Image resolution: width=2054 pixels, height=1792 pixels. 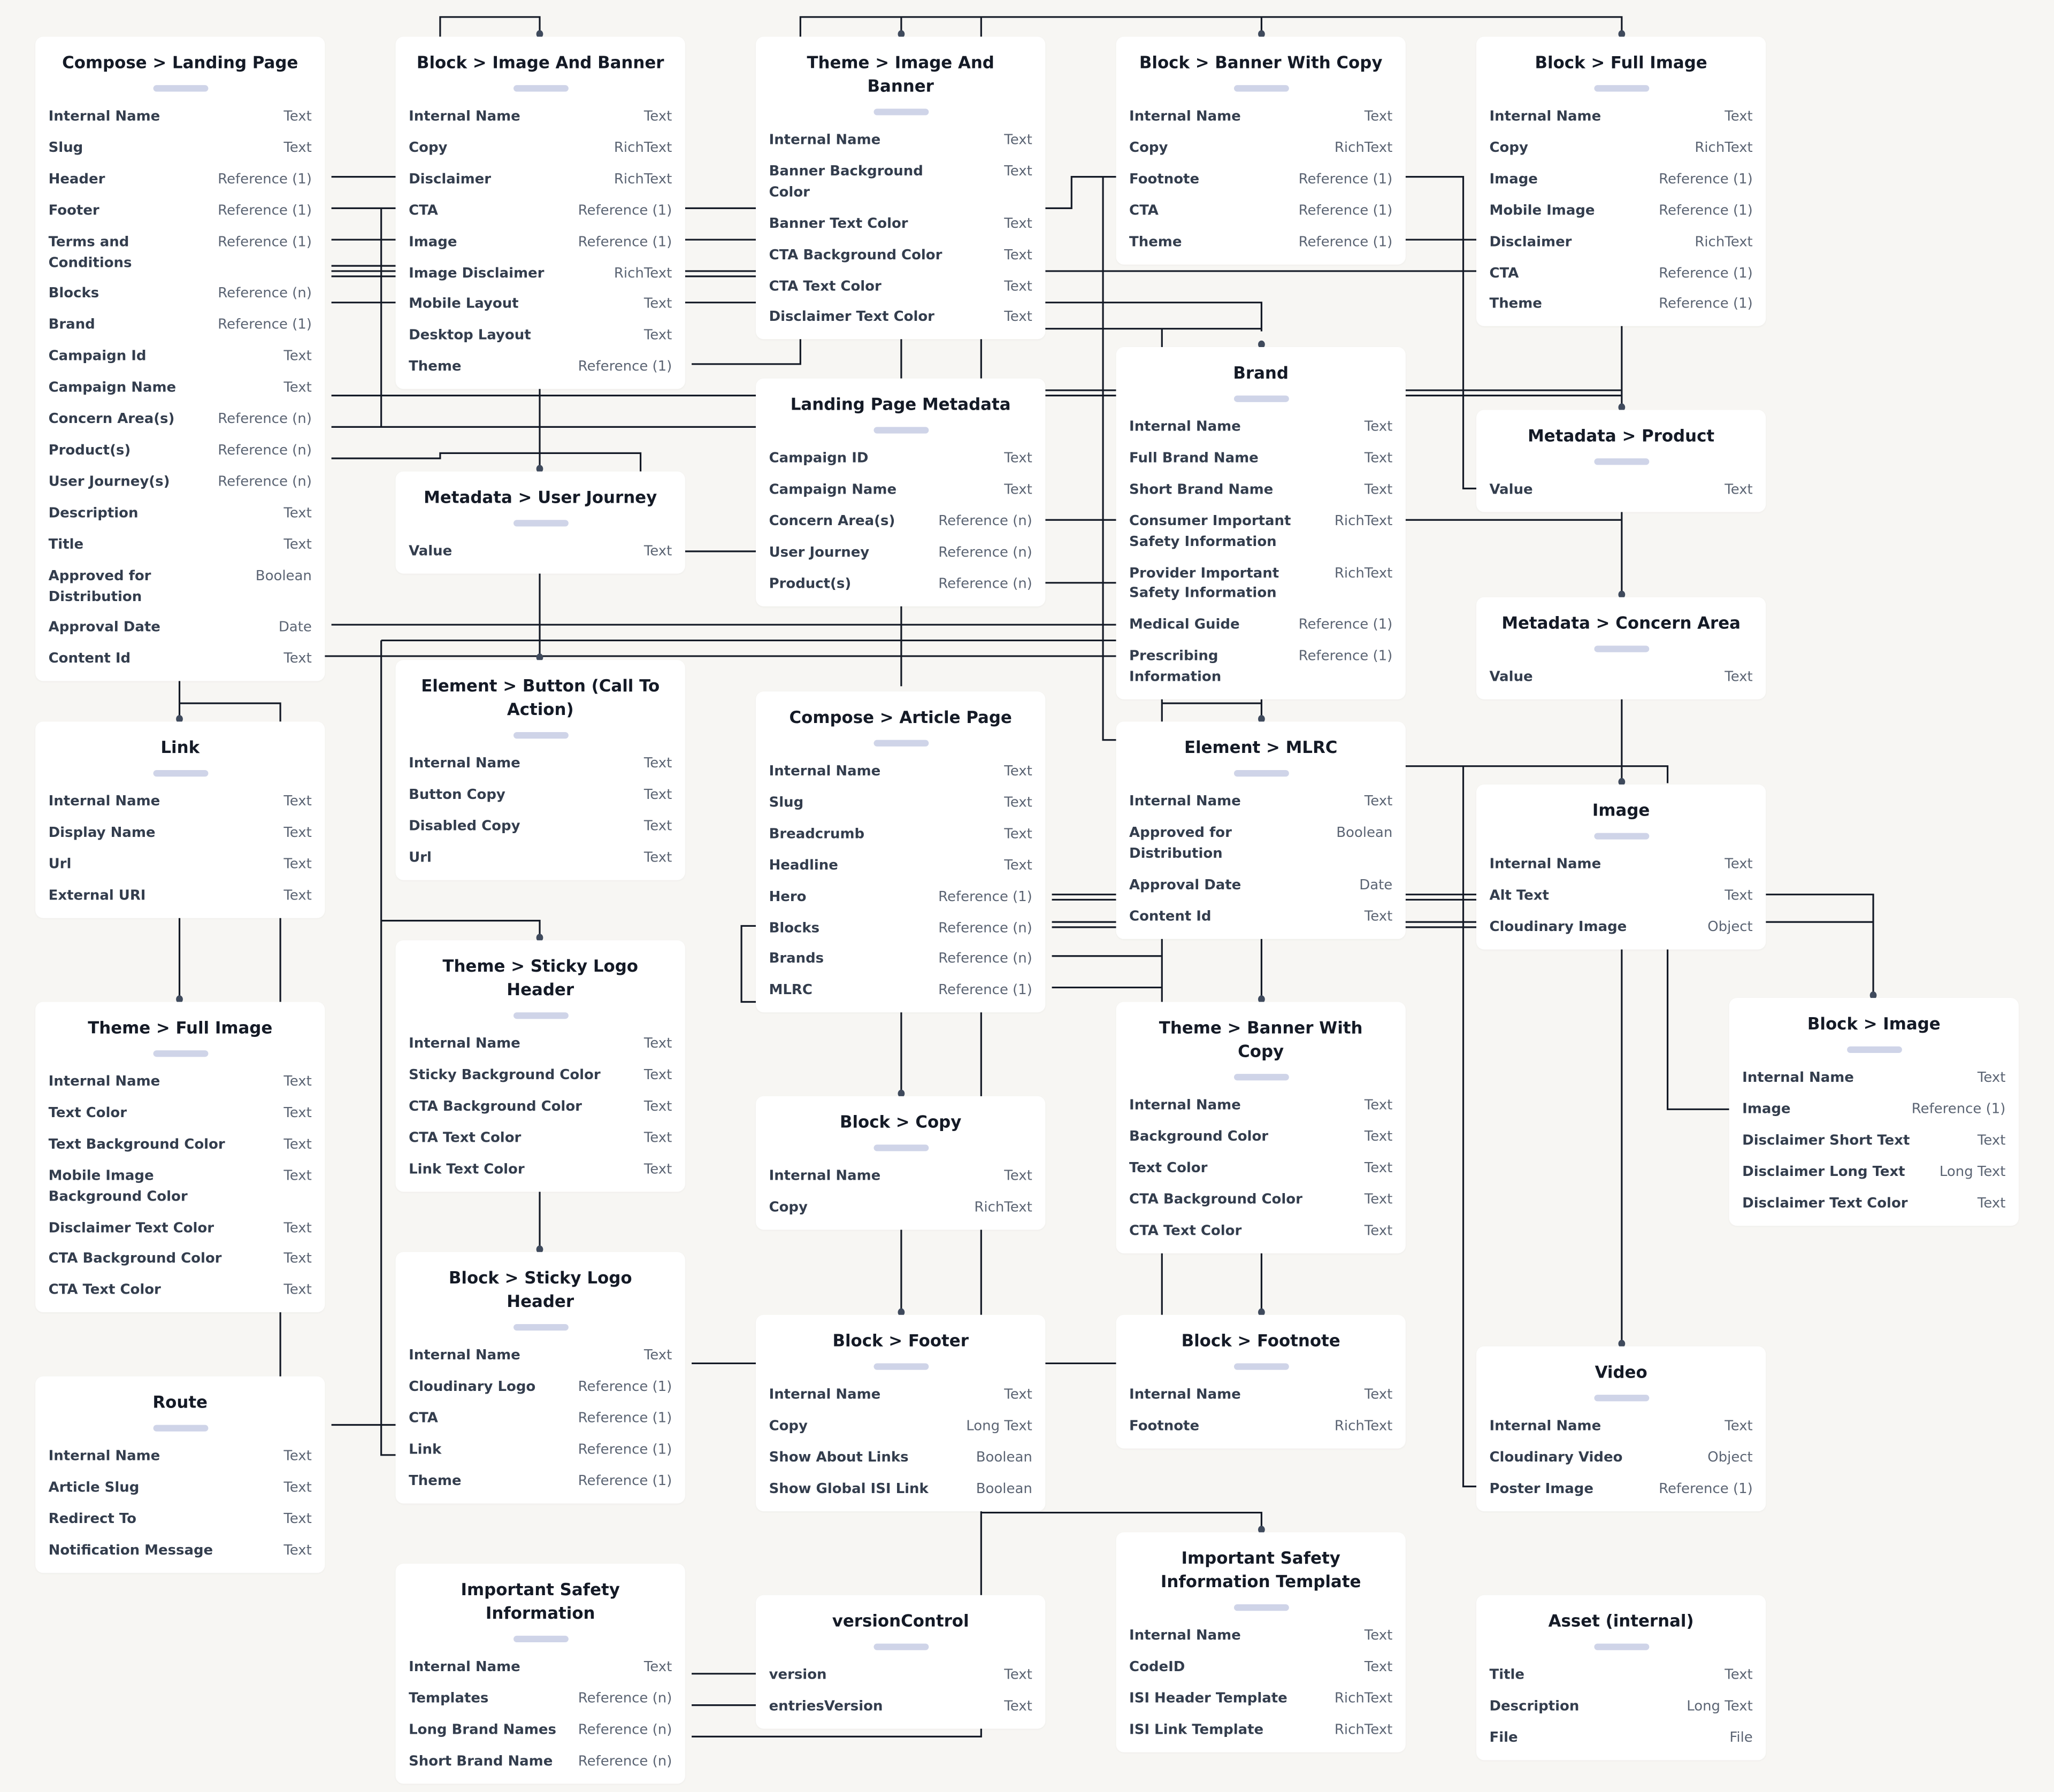 I want to click on field-row: Banner Background Color Text, so click(x=901, y=184).